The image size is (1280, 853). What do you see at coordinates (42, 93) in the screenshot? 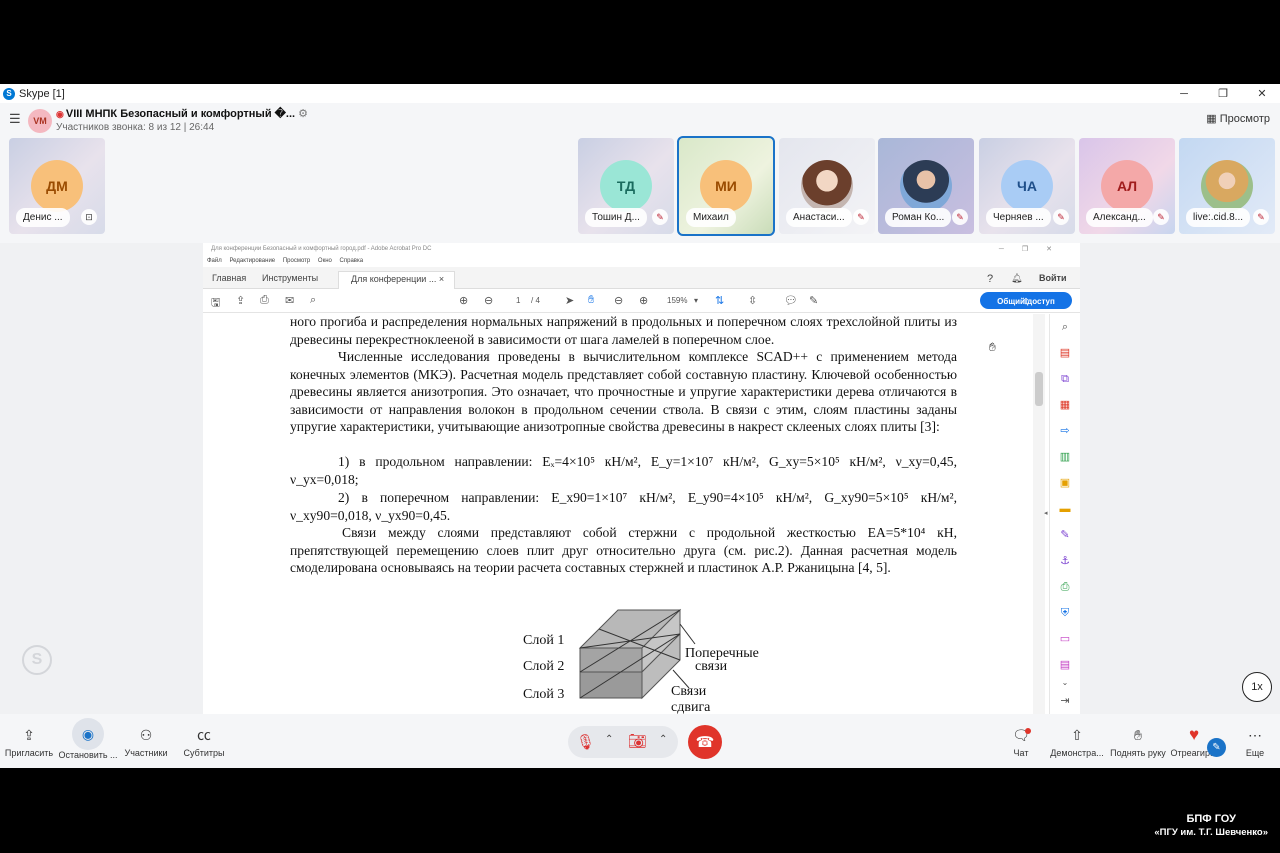
I see `window-title: Skype [1]` at bounding box center [42, 93].